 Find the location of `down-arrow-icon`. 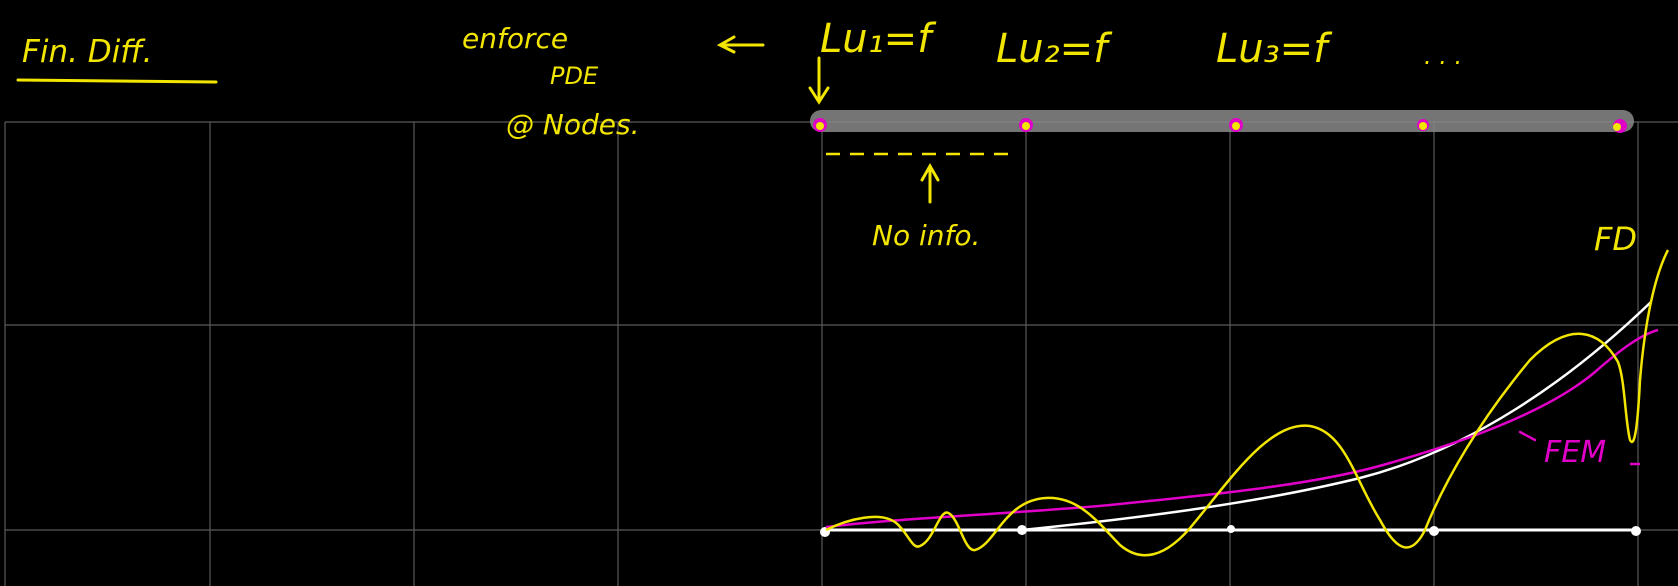

down-arrow-icon is located at coordinates (819, 80).